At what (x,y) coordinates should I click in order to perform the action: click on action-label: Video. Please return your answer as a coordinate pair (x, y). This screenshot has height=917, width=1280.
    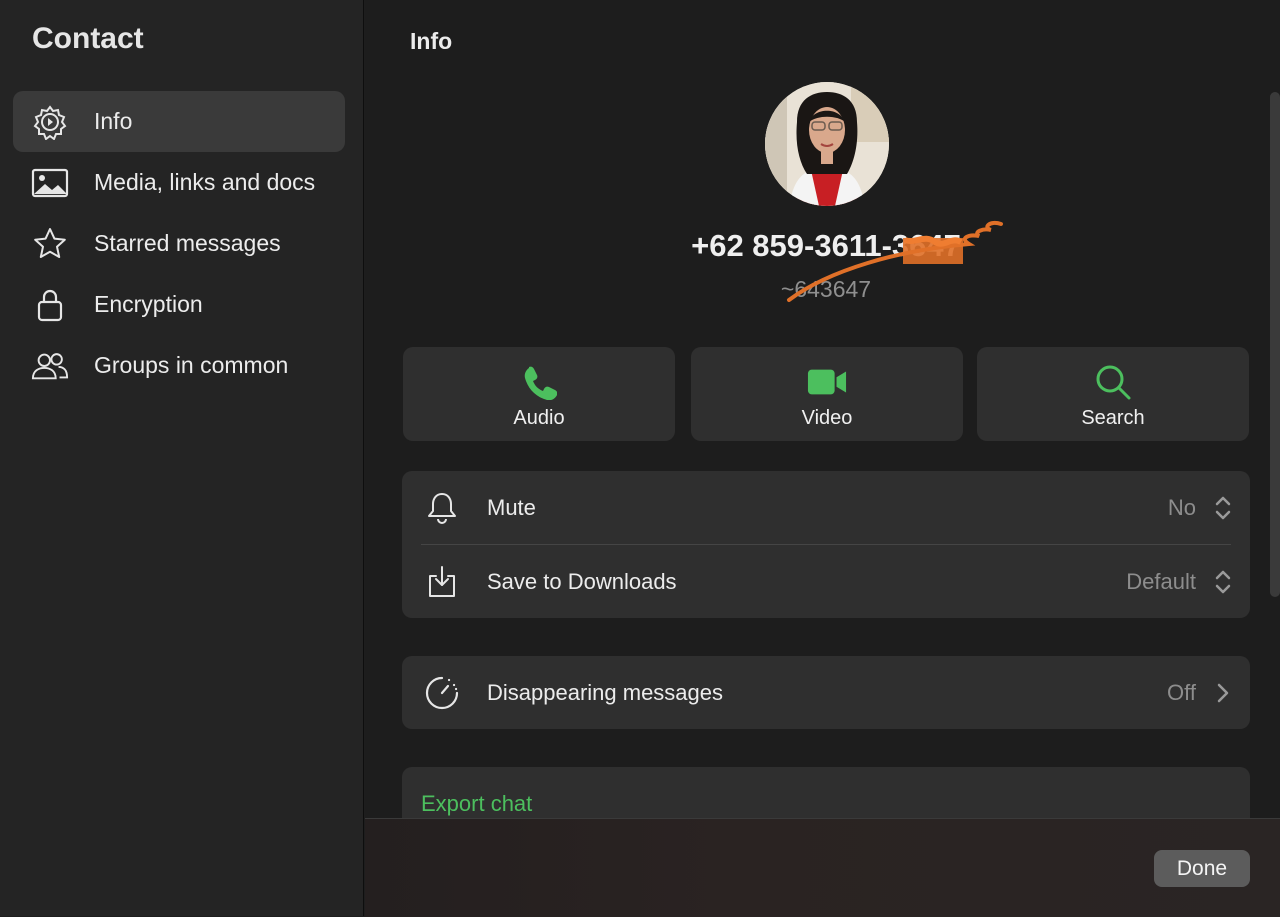
    Looking at the image, I should click on (827, 418).